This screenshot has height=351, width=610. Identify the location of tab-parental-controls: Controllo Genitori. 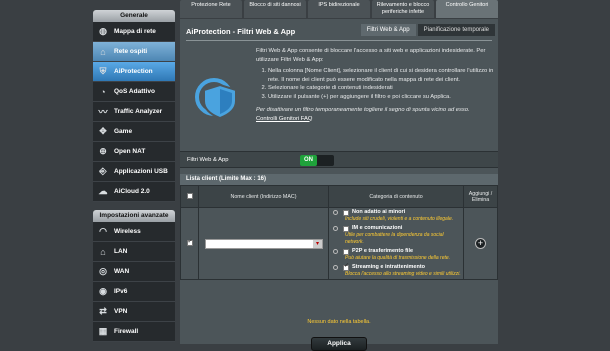
(467, 9).